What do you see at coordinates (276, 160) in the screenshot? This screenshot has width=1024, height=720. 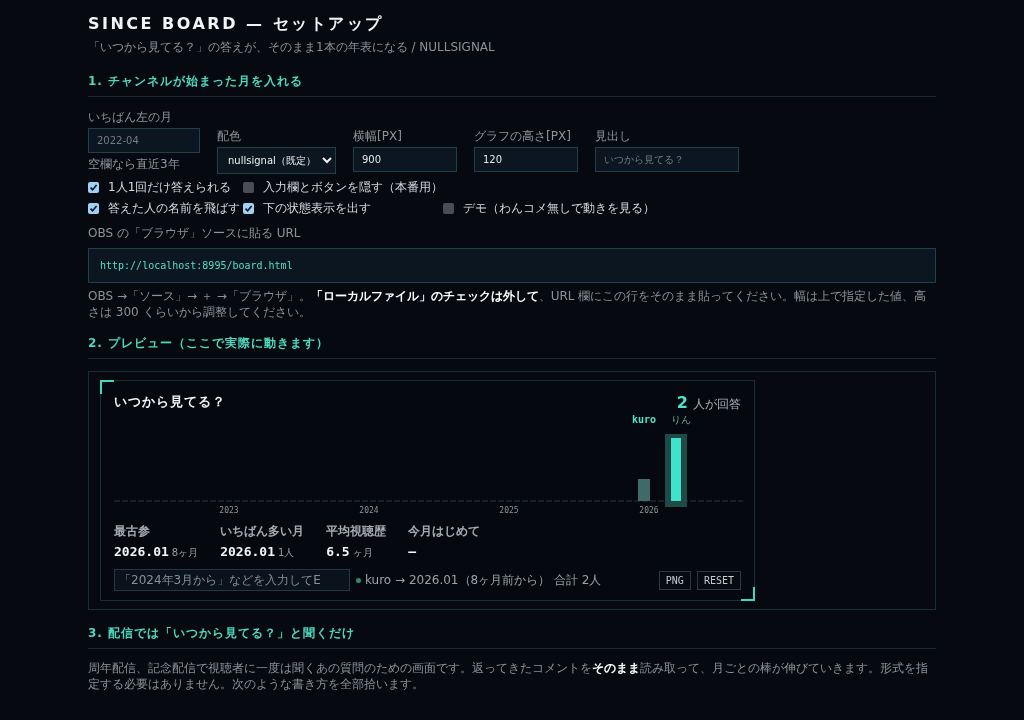 I see `select-field: nullsignal（既定）` at bounding box center [276, 160].